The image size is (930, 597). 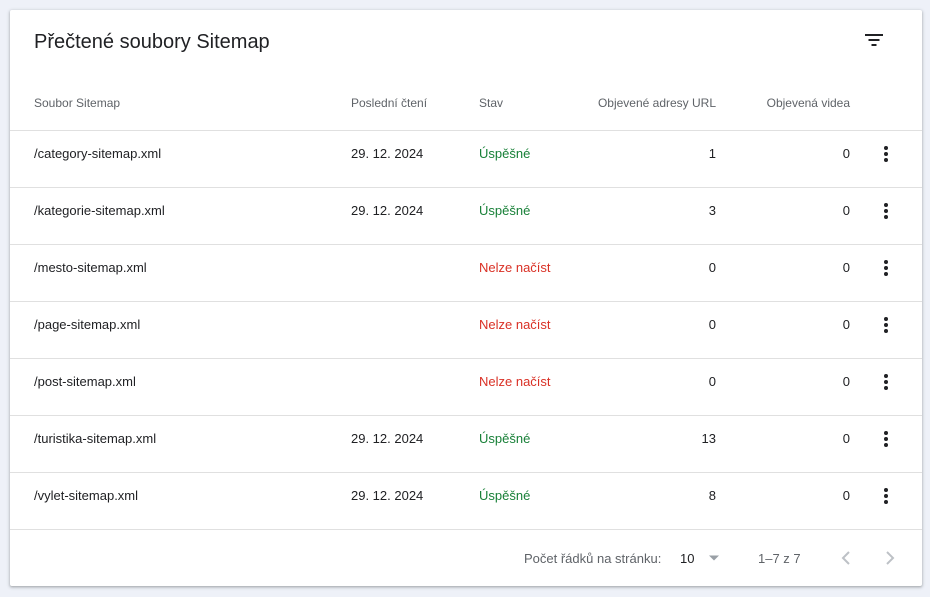 I want to click on previous-page-button, so click(x=846, y=558).